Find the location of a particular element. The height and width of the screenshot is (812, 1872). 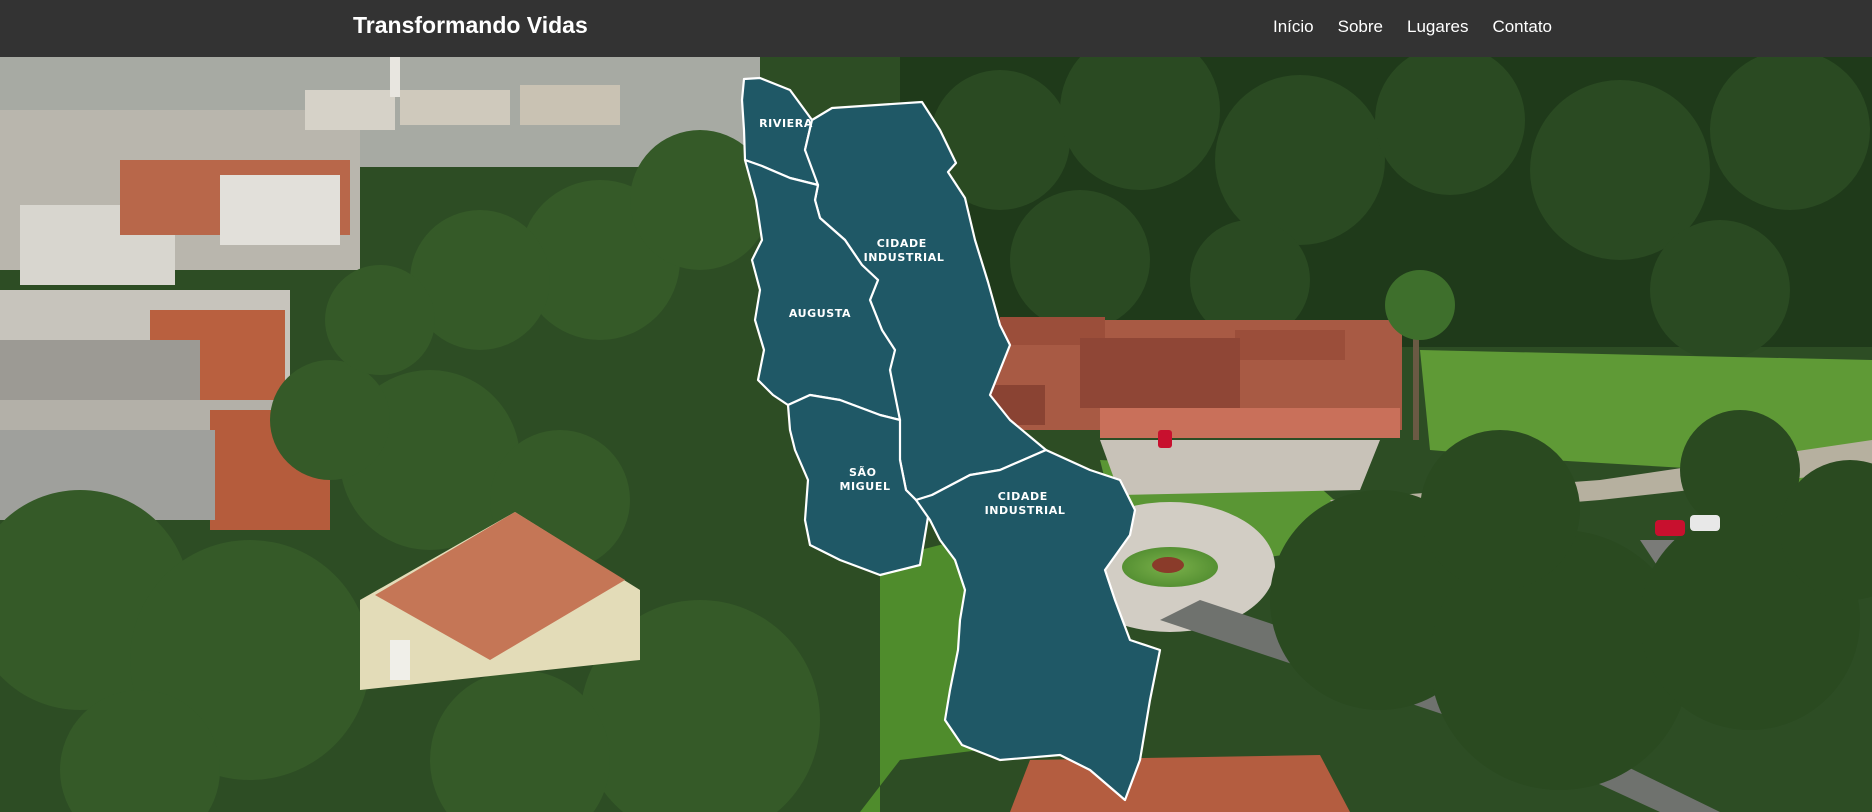

car-red is located at coordinates (1165, 439).